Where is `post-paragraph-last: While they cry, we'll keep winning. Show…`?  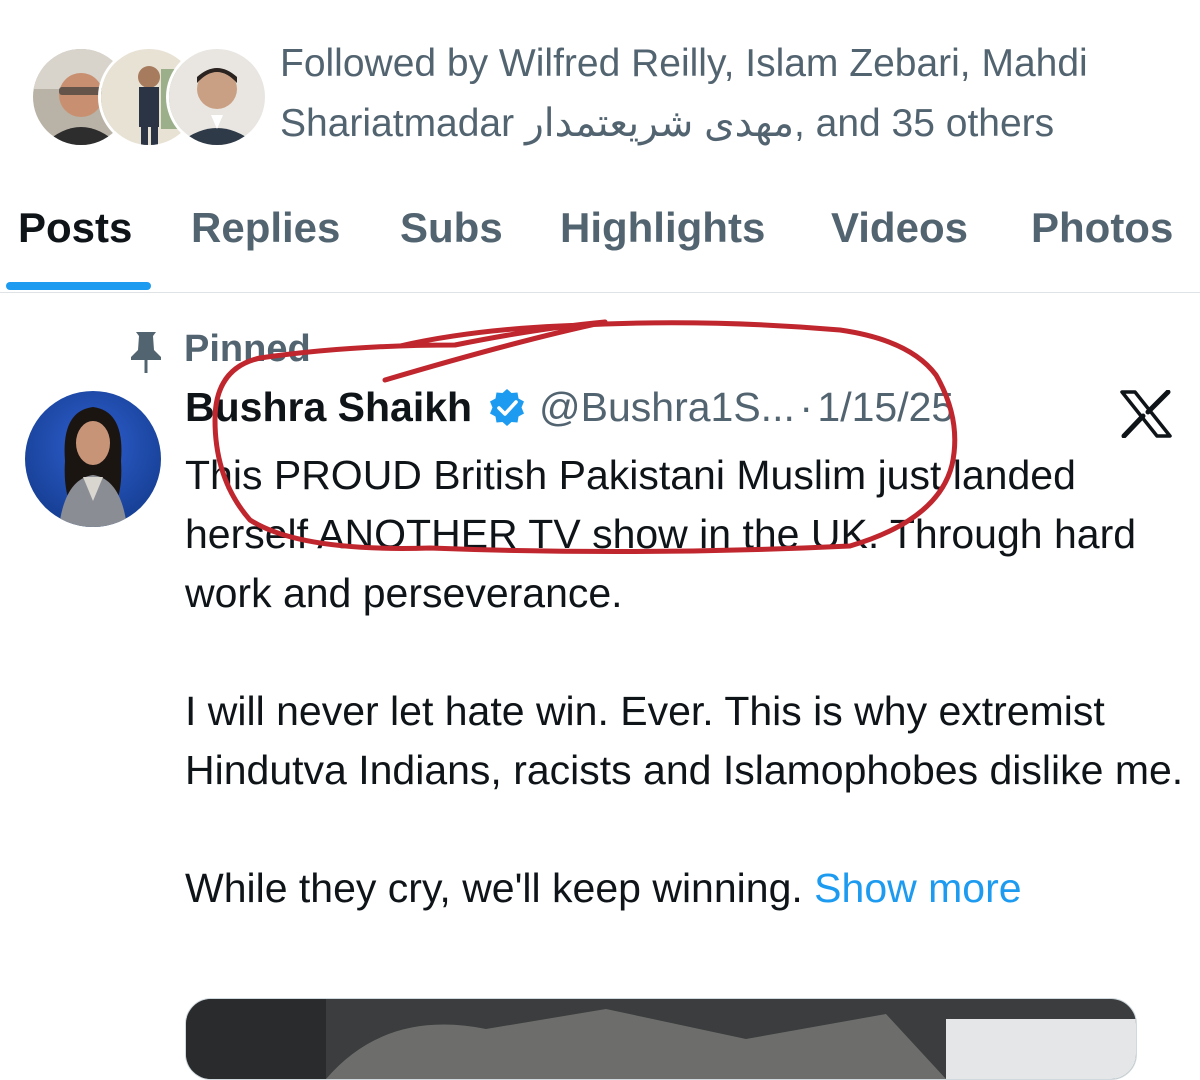
post-paragraph-last: While they cry, we'll keep winning. Show… is located at coordinates (685, 888).